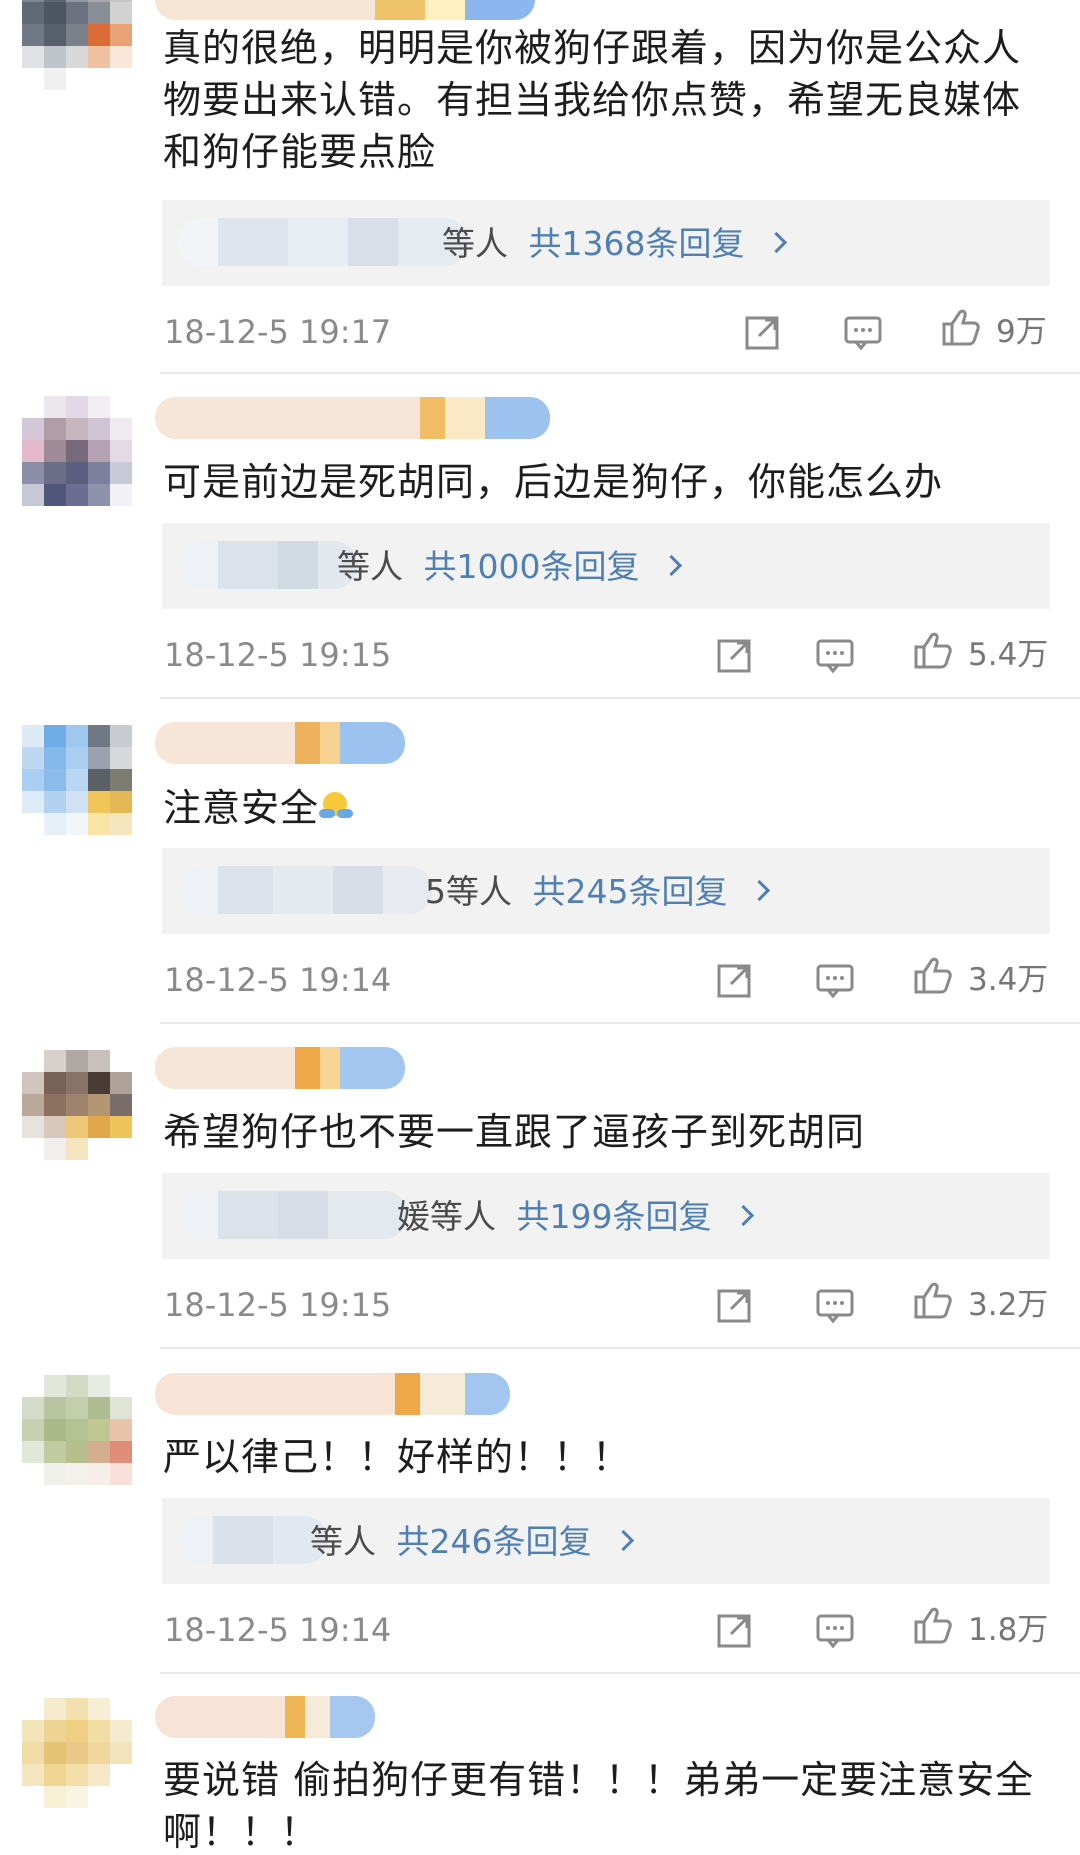  What do you see at coordinates (468, 891) in the screenshot?
I see `reply-suffix: 5等人` at bounding box center [468, 891].